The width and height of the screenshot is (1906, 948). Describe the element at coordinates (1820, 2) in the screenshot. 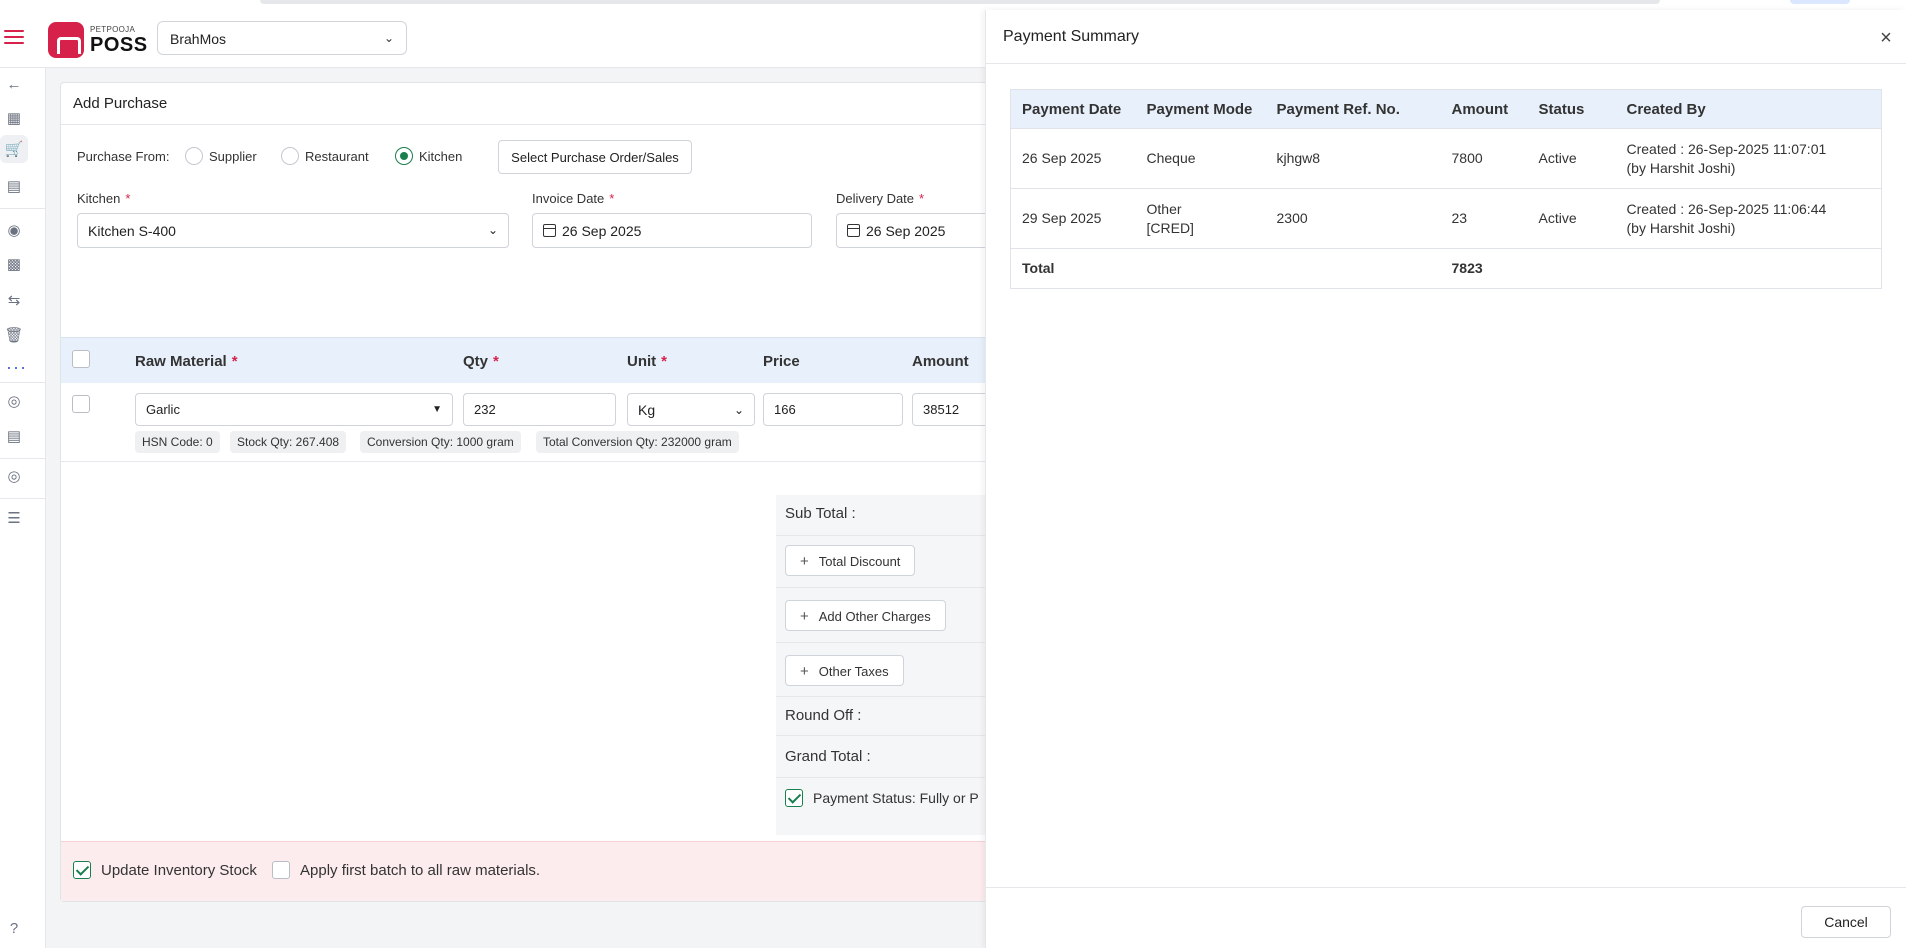

I see `top-pill` at that location.